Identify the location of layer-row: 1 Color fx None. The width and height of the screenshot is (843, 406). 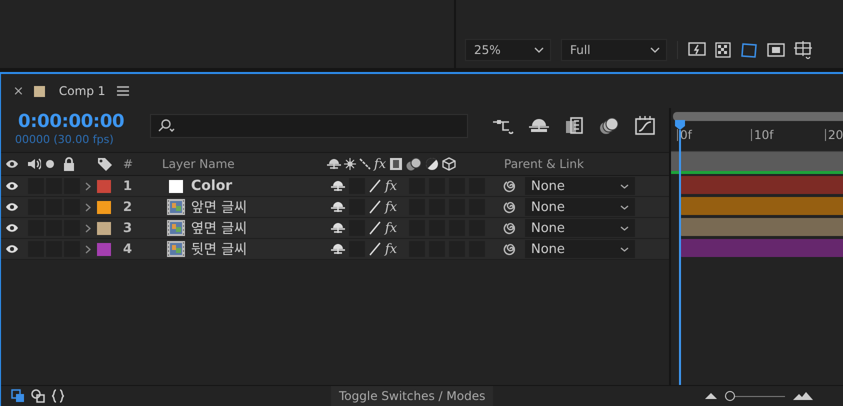
(335, 186).